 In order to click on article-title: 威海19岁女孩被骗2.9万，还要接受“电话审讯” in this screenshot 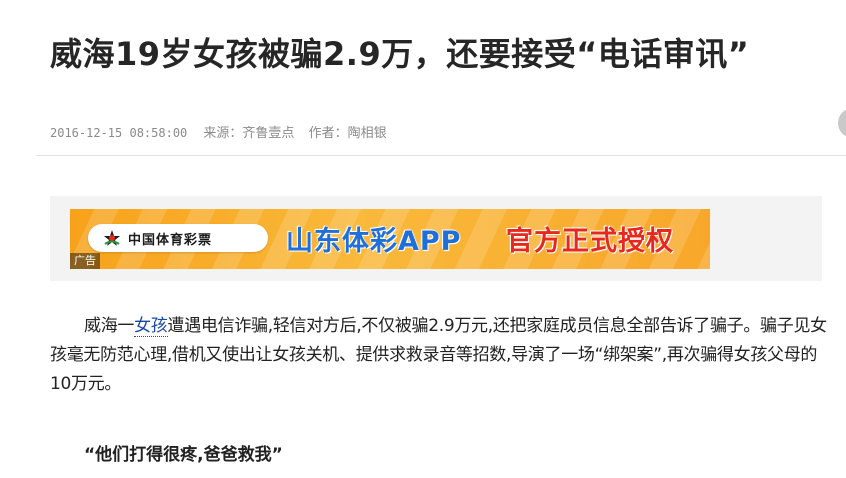, I will do `click(400, 54)`.